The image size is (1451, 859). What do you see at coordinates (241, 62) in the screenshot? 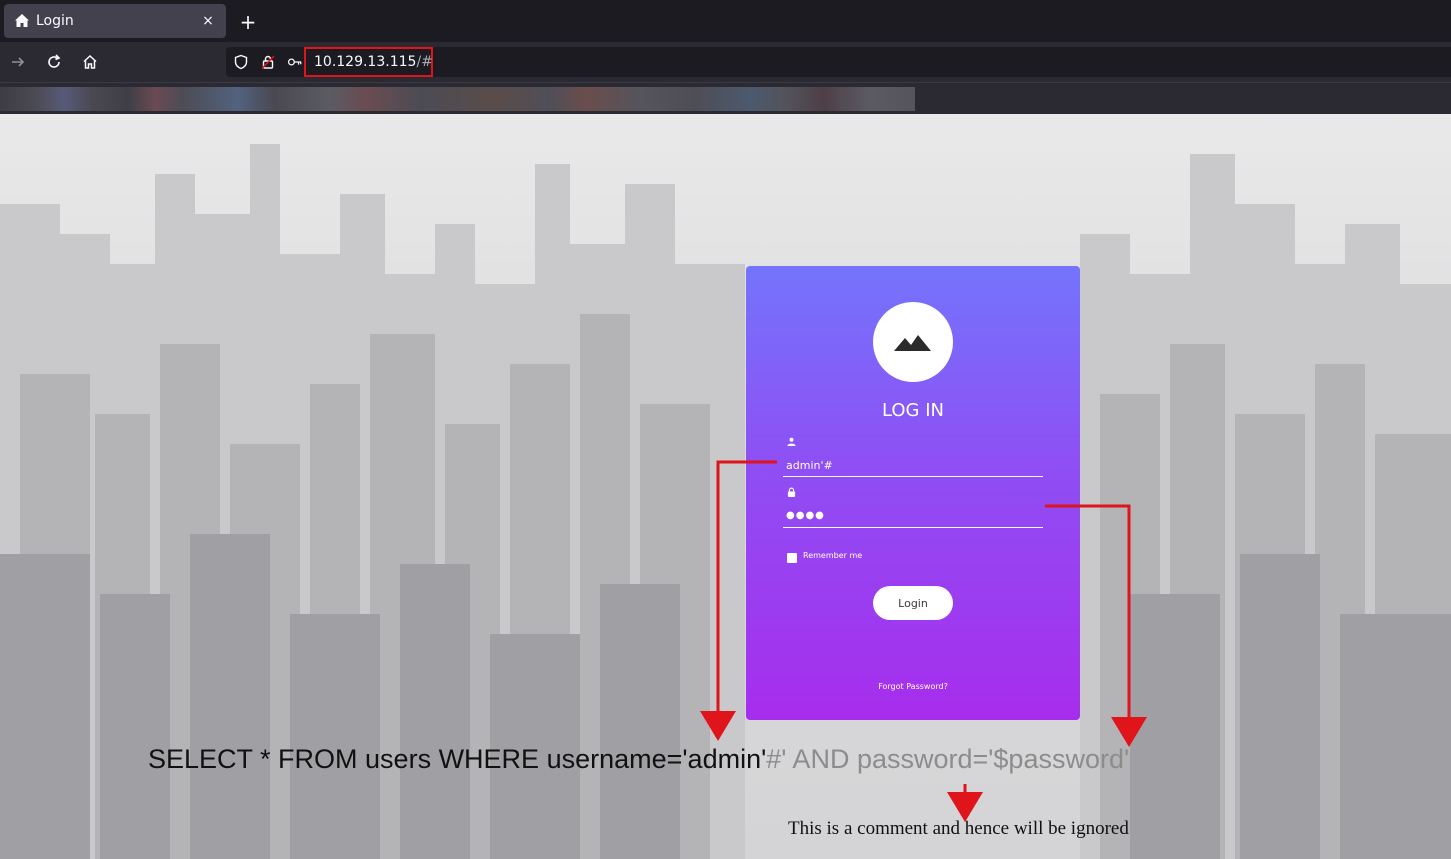
I see `shield-icon` at bounding box center [241, 62].